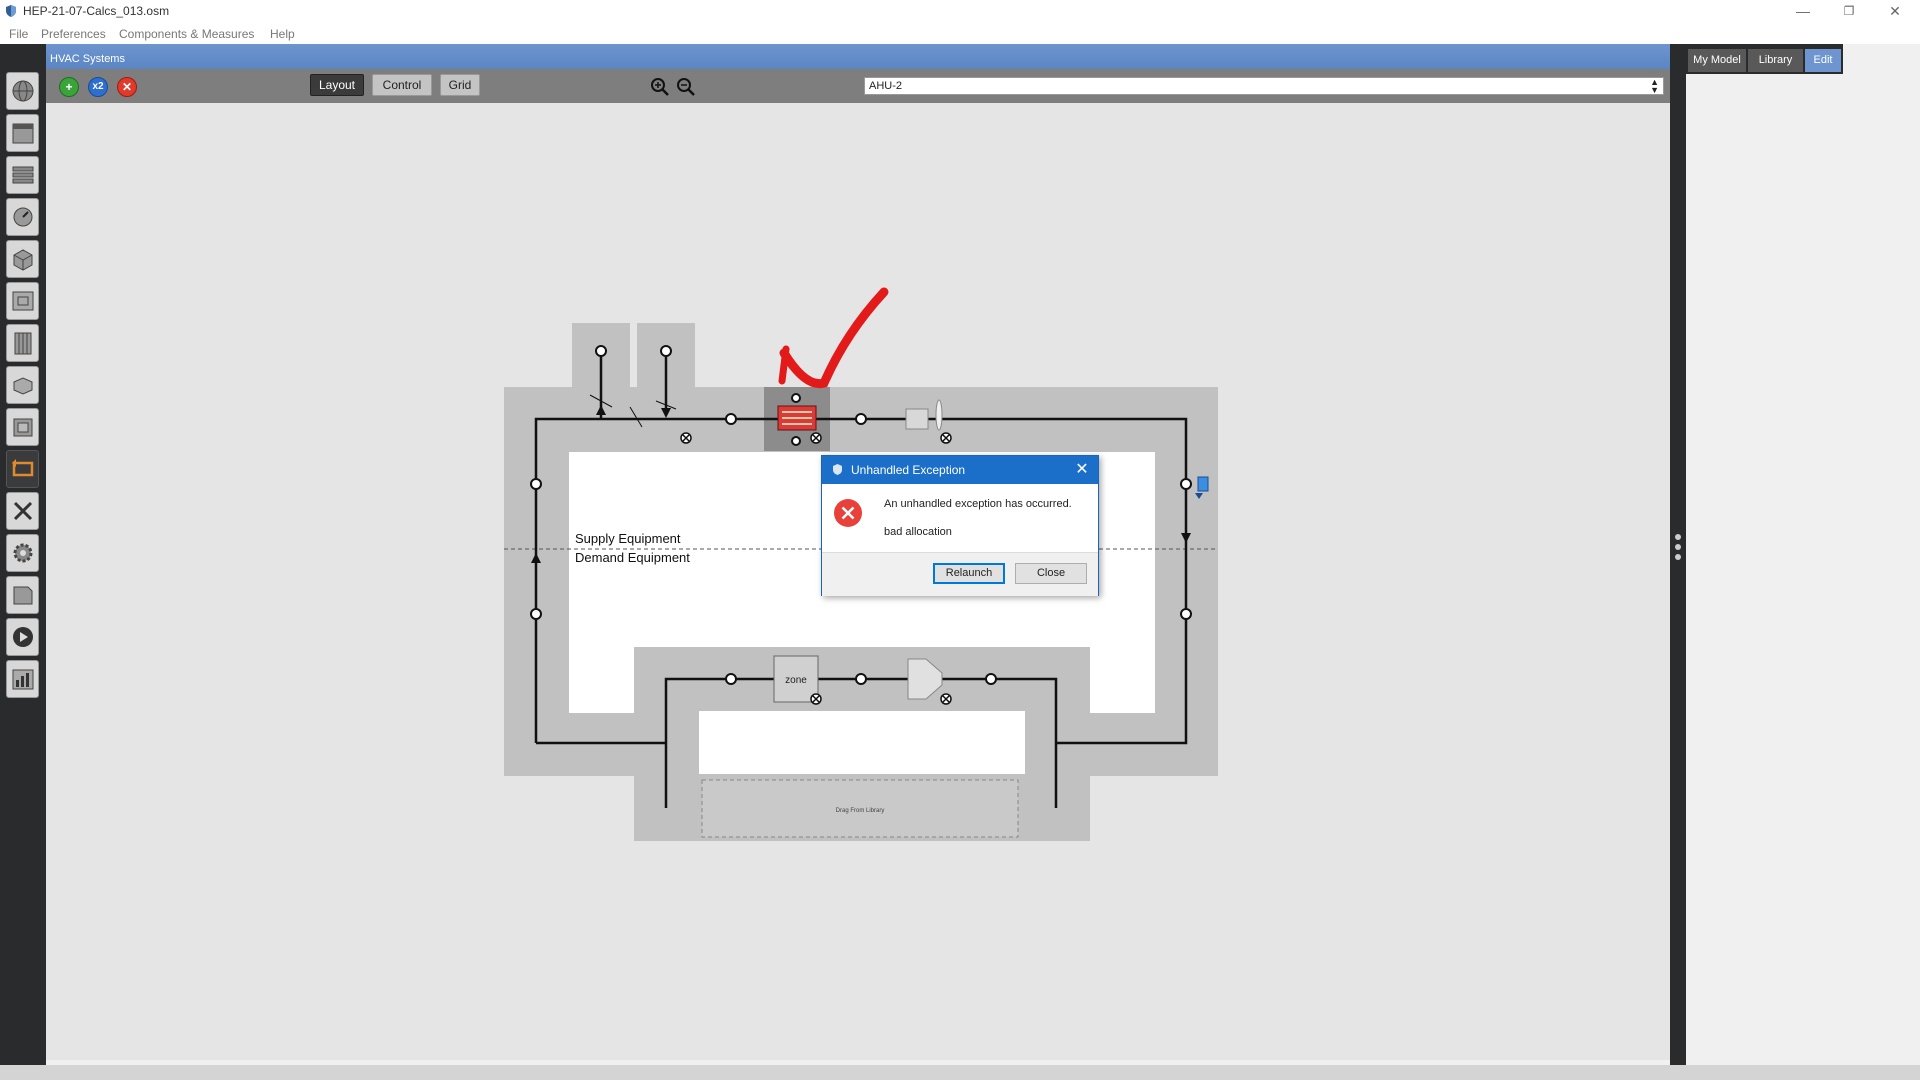 The image size is (1920, 1080). What do you see at coordinates (918, 532) in the screenshot?
I see `dialog-detail: bad allocation` at bounding box center [918, 532].